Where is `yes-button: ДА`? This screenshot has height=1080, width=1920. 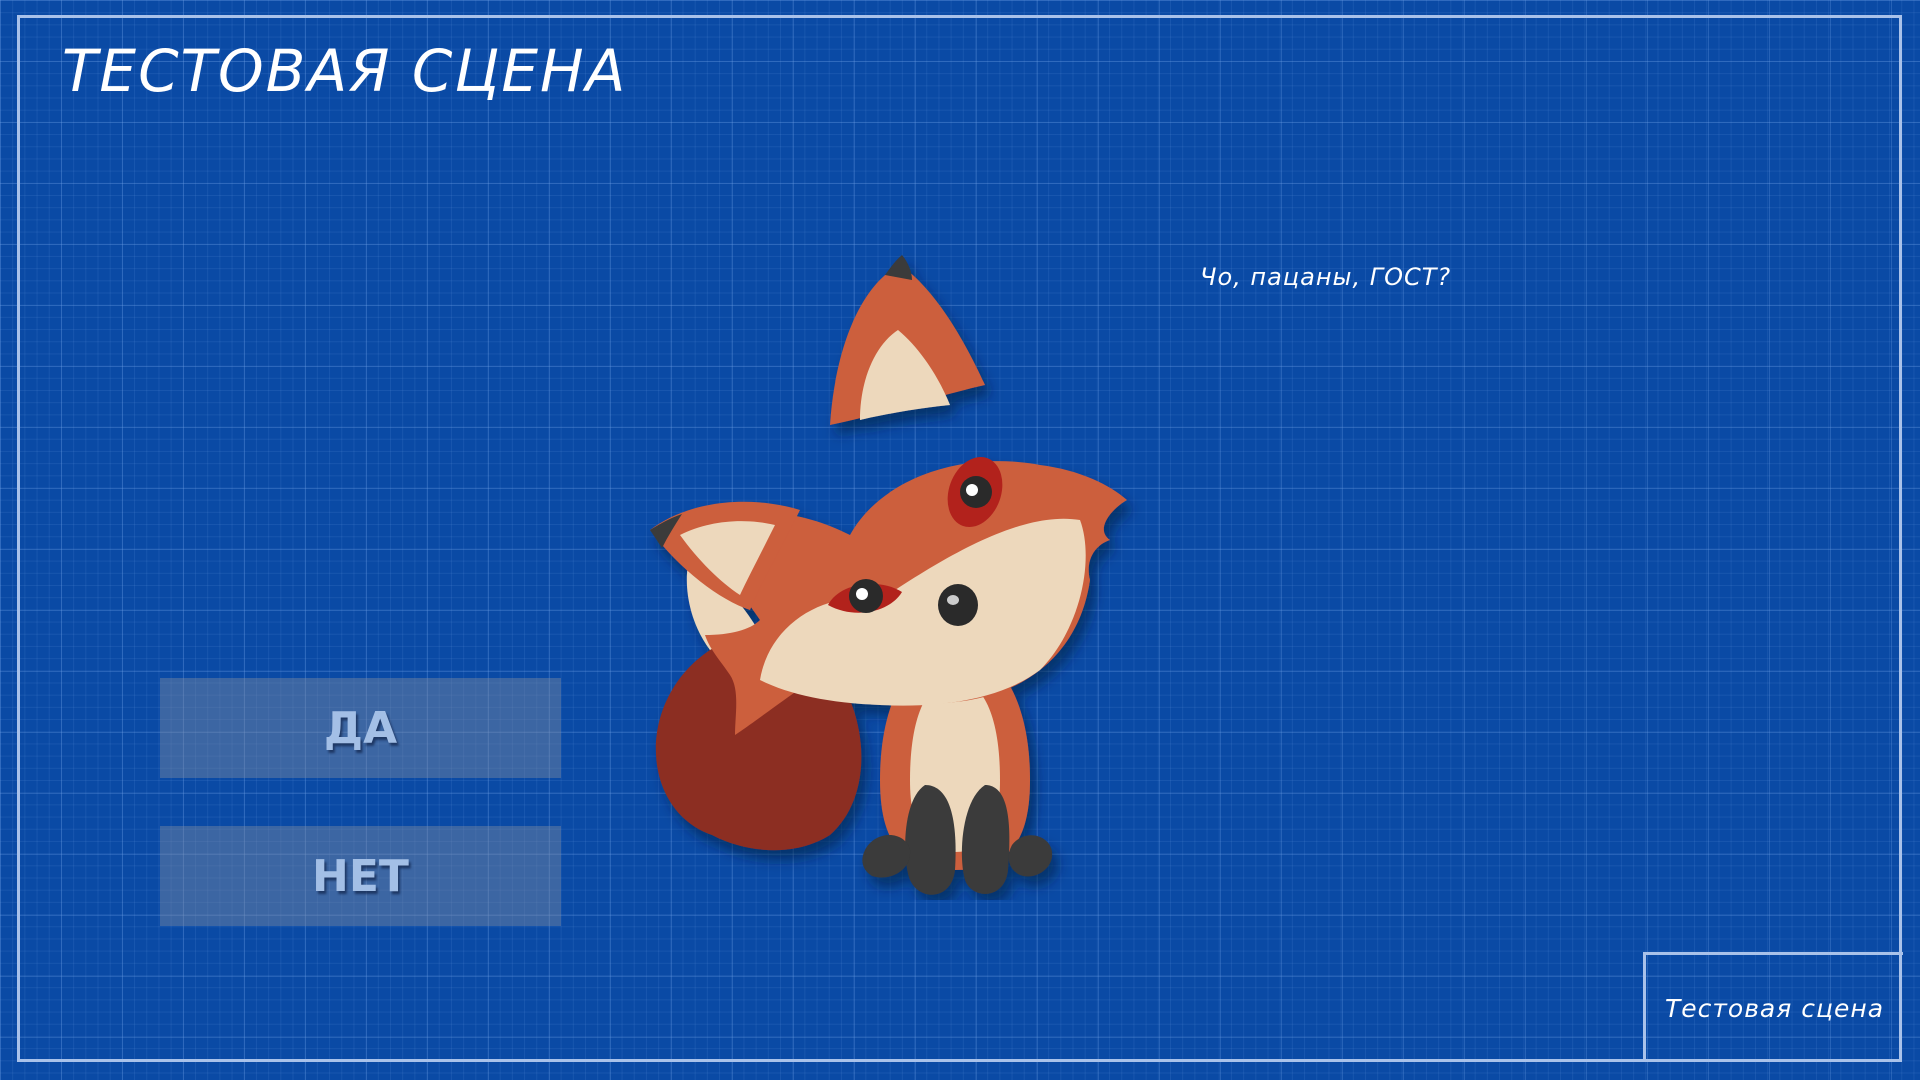 yes-button: ДА is located at coordinates (360, 728).